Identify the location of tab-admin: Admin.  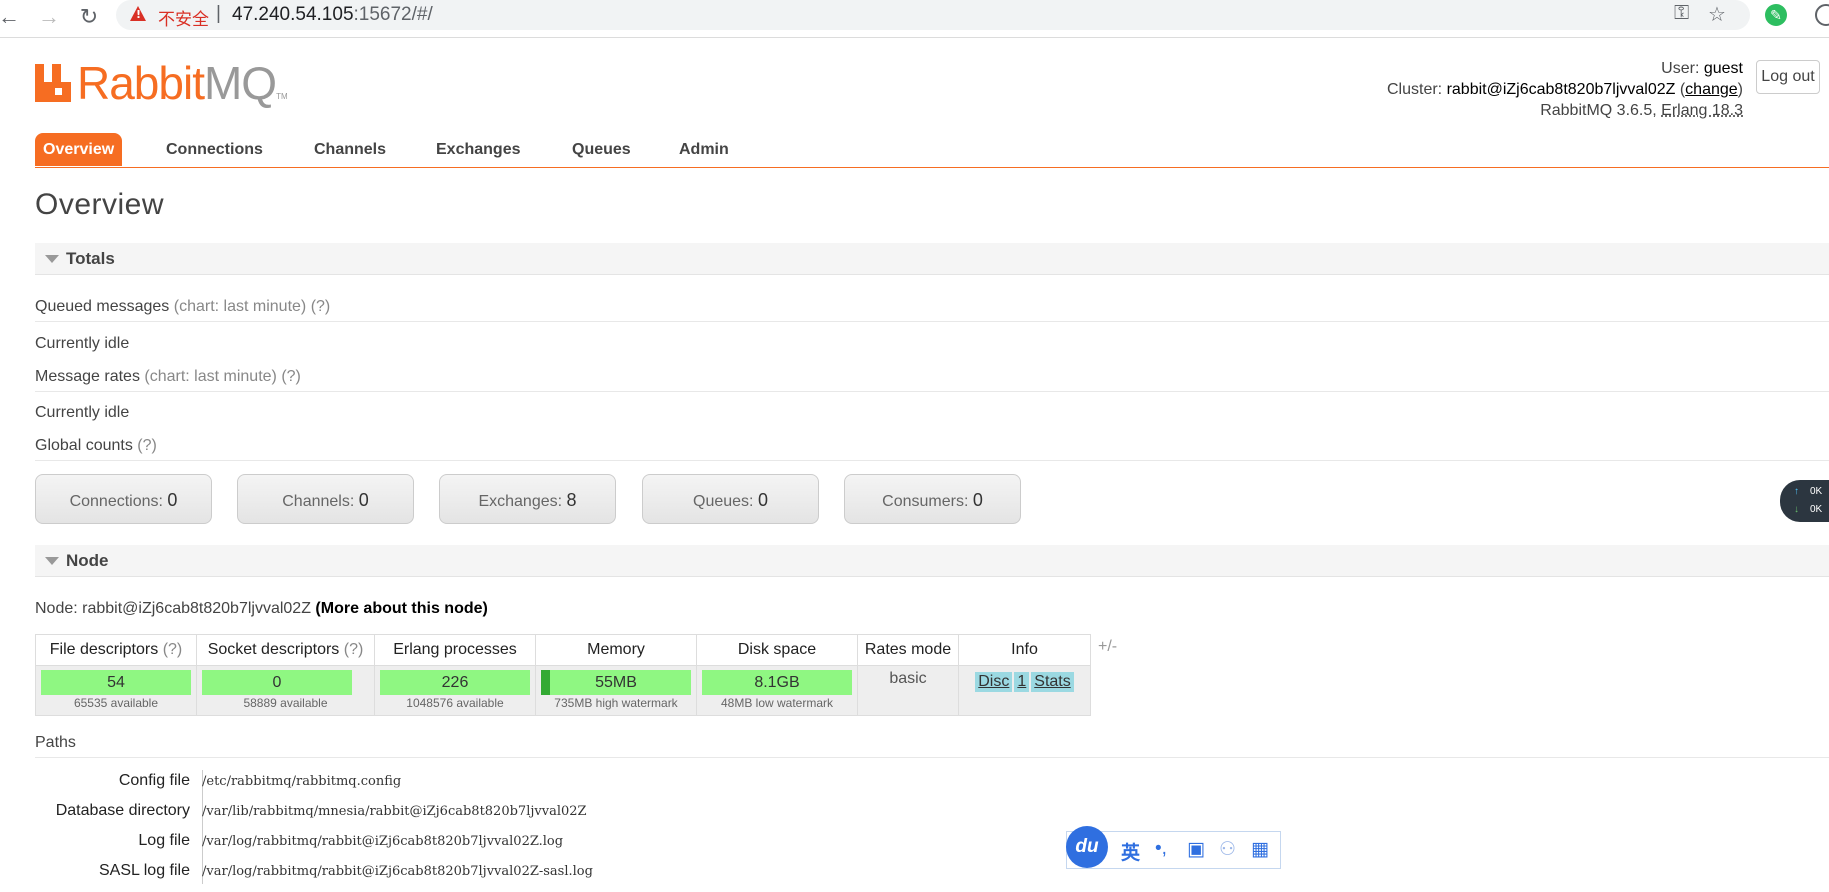
(704, 149).